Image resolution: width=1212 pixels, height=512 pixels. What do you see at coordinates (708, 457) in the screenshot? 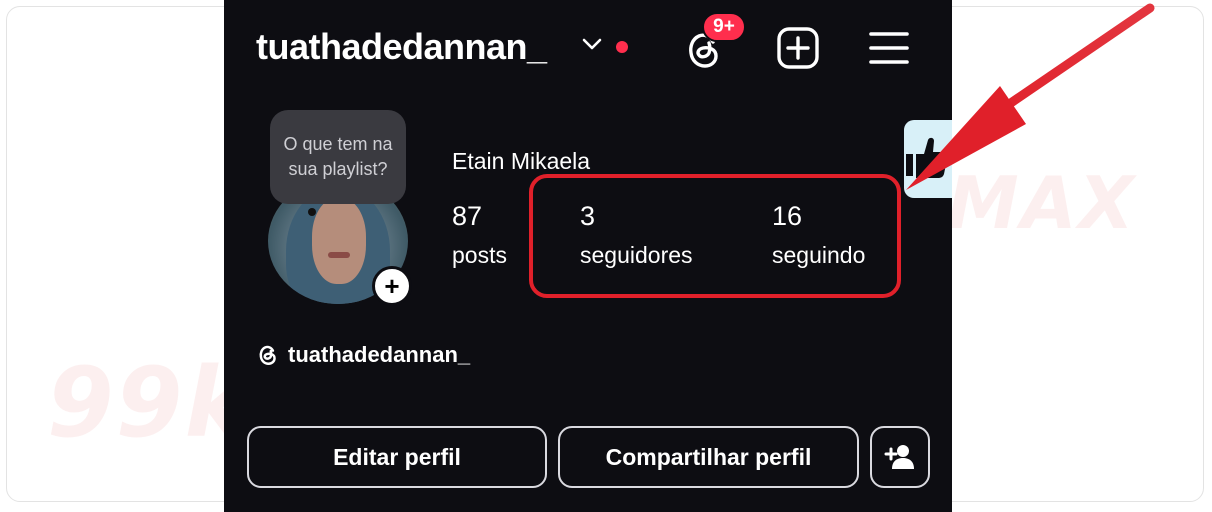
I see `share-profile-button: Compartilhar perfil` at bounding box center [708, 457].